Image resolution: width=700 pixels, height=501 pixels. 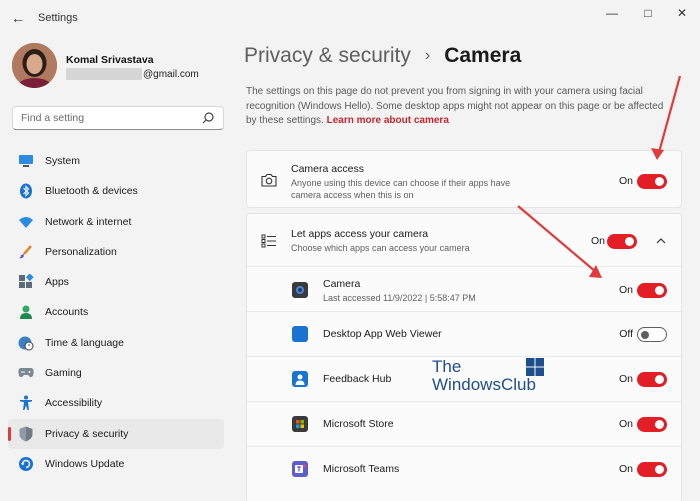 I want to click on chevron-up-icon, so click(x=661, y=241).